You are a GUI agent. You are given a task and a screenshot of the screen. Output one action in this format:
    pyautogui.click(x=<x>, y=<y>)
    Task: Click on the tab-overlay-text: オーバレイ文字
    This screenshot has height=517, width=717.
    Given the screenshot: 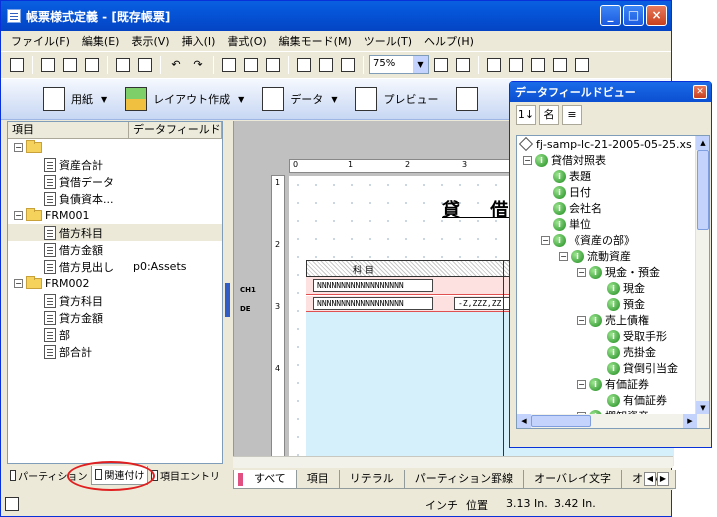 What is the action you would take?
    pyautogui.click(x=573, y=479)
    